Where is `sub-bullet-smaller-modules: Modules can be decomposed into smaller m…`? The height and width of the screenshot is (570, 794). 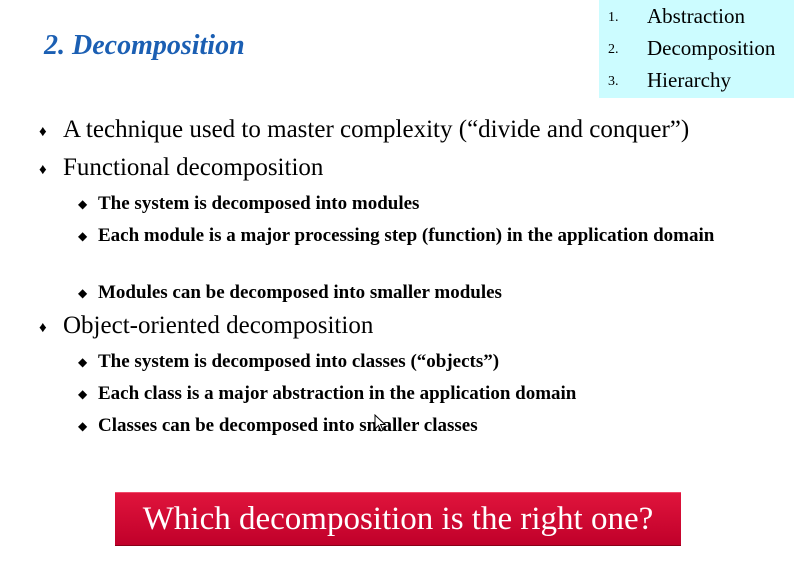 sub-bullet-smaller-modules: Modules can be decomposed into smaller m… is located at coordinates (300, 292).